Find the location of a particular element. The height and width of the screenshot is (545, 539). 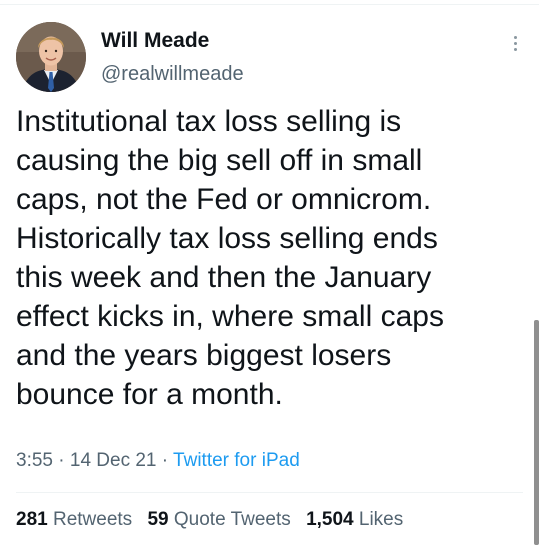

engagement-stats: 281 Retweets 59 Quote Tweets 1,504 Likes is located at coordinates (214, 520).